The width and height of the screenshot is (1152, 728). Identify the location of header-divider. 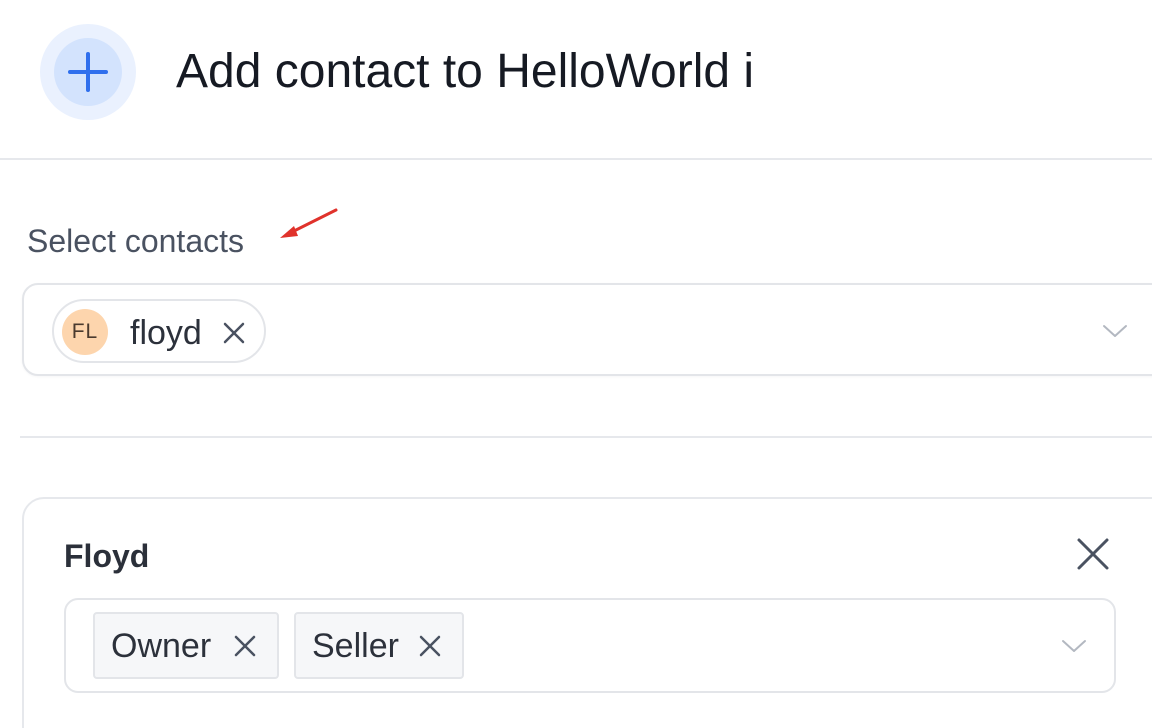
(576, 159).